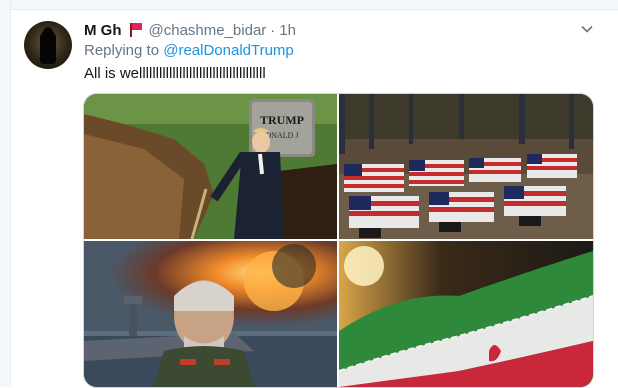 Image resolution: width=618 pixels, height=388 pixels. I want to click on reply-context: Replying to @realDonaldTrump, so click(189, 50).